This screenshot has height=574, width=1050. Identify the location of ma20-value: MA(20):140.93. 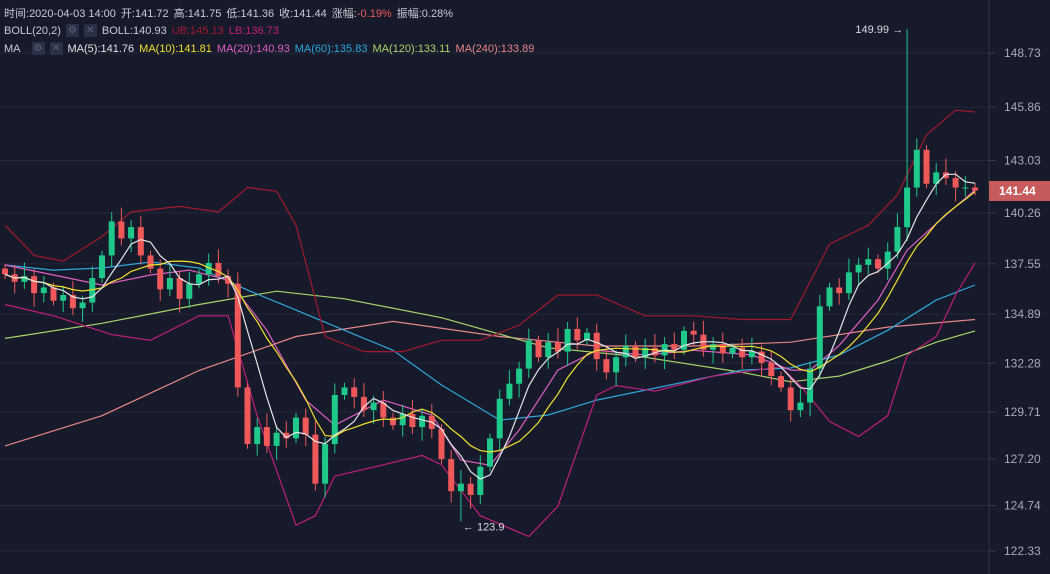
(253, 48).